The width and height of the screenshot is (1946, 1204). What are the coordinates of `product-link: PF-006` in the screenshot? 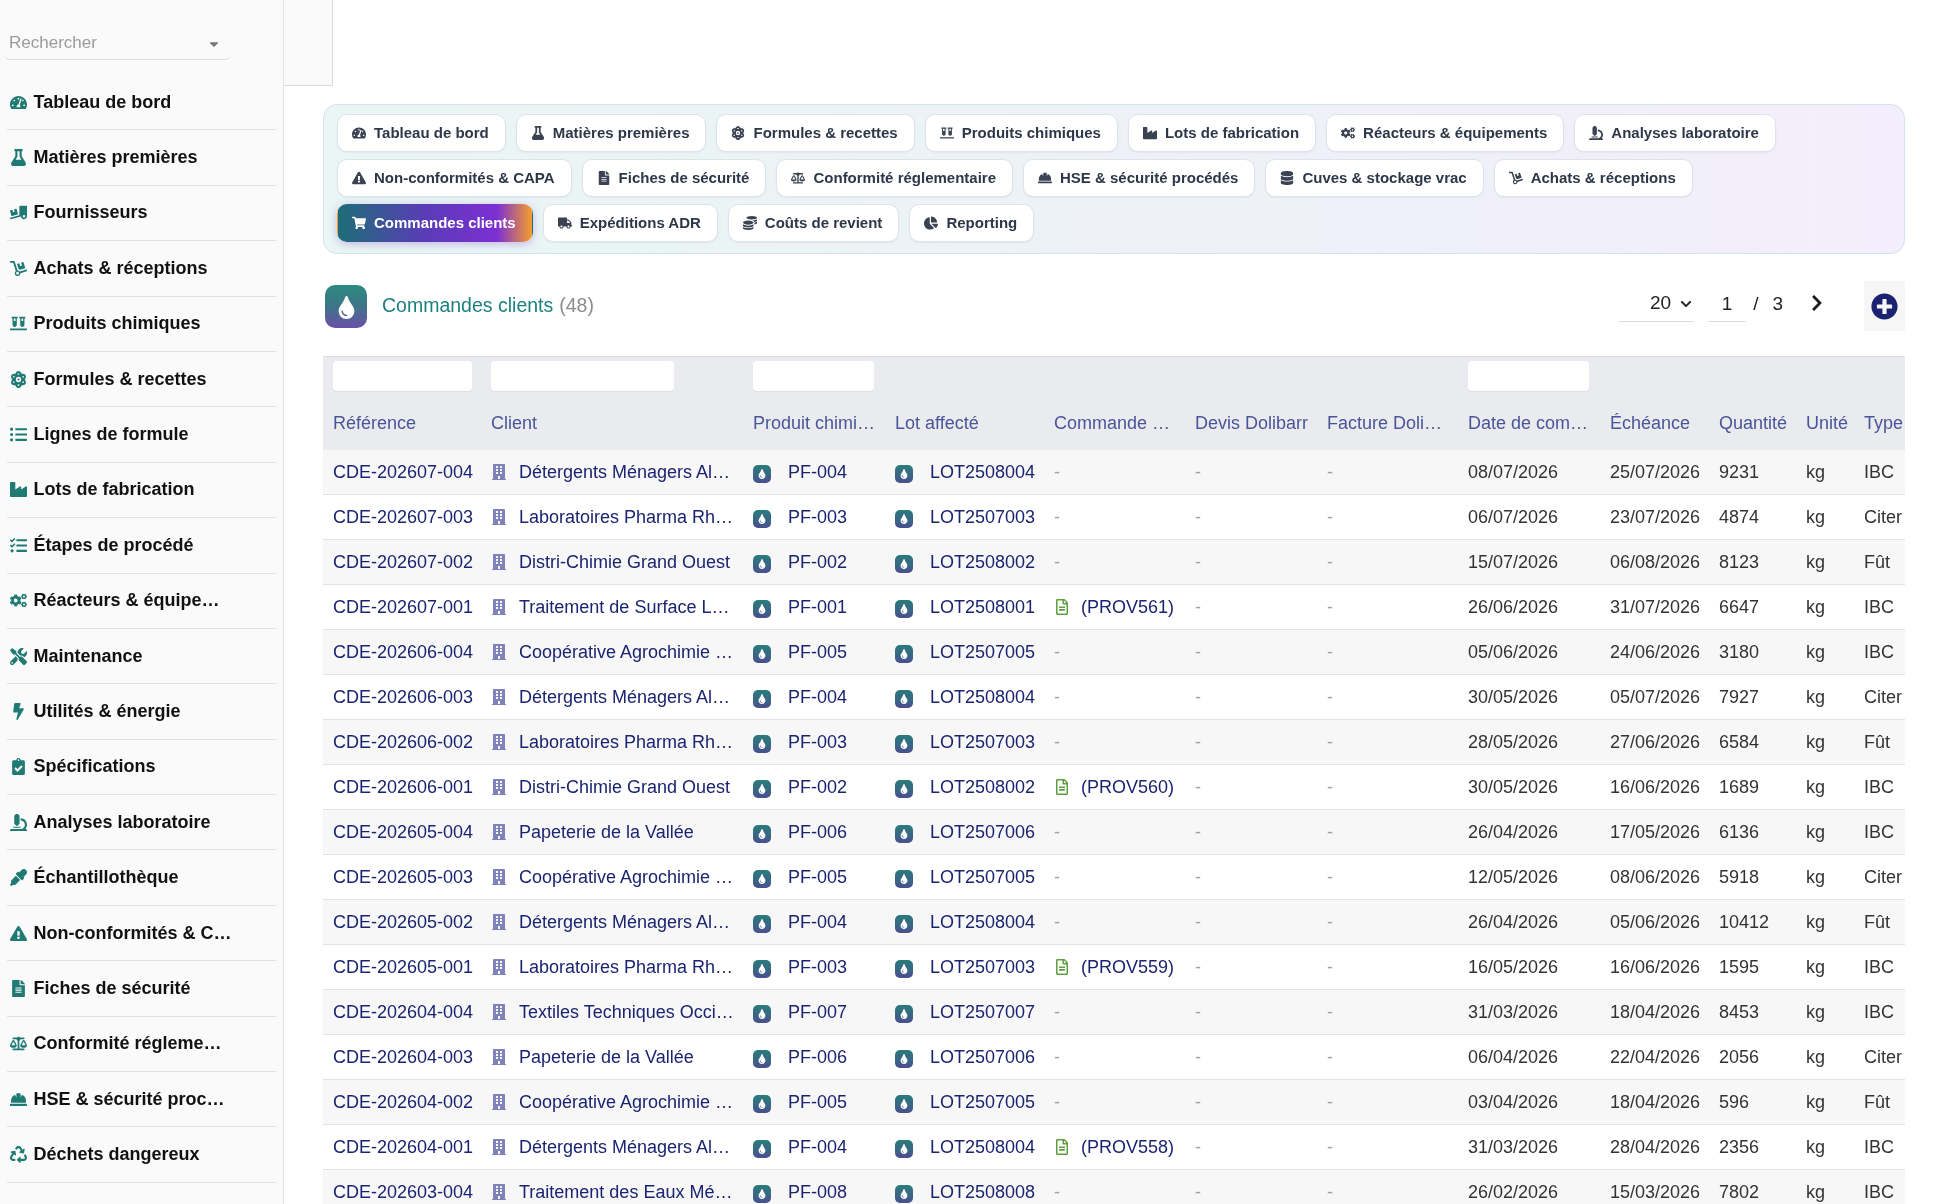 It's located at (818, 1057).